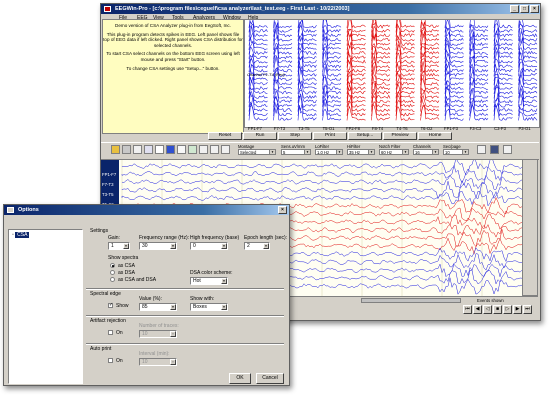  I want to click on filter-icon, so click(148, 149).